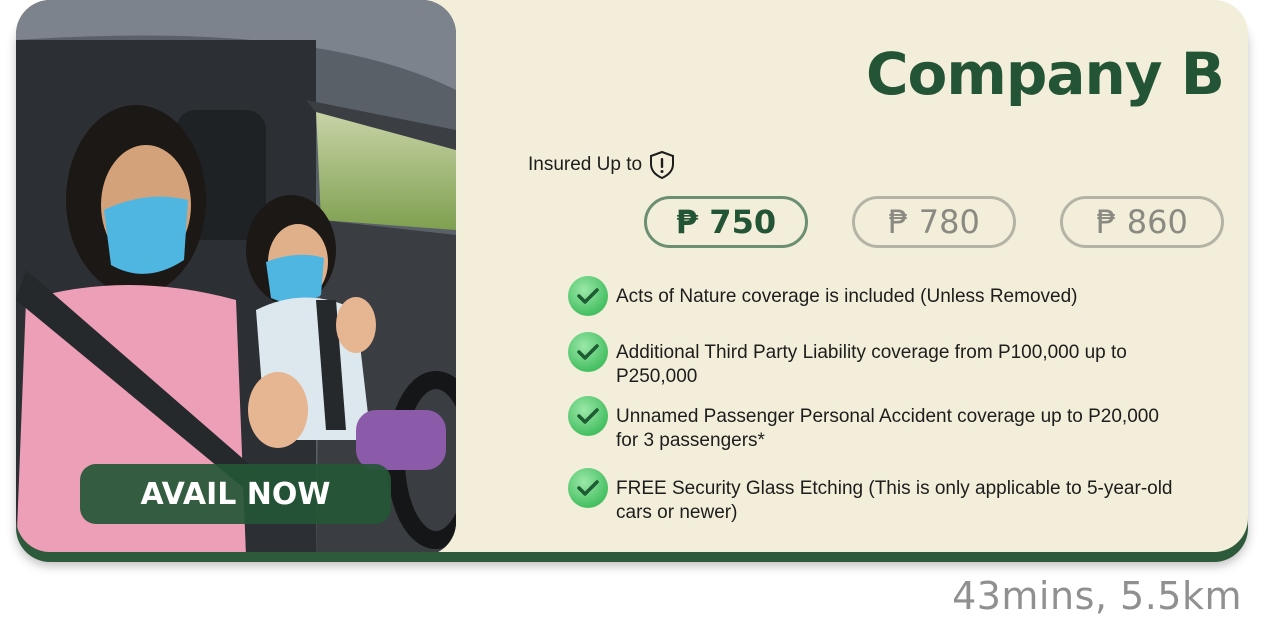 The image size is (1264, 620). I want to click on price-option-860: ₱ 860, so click(1142, 222).